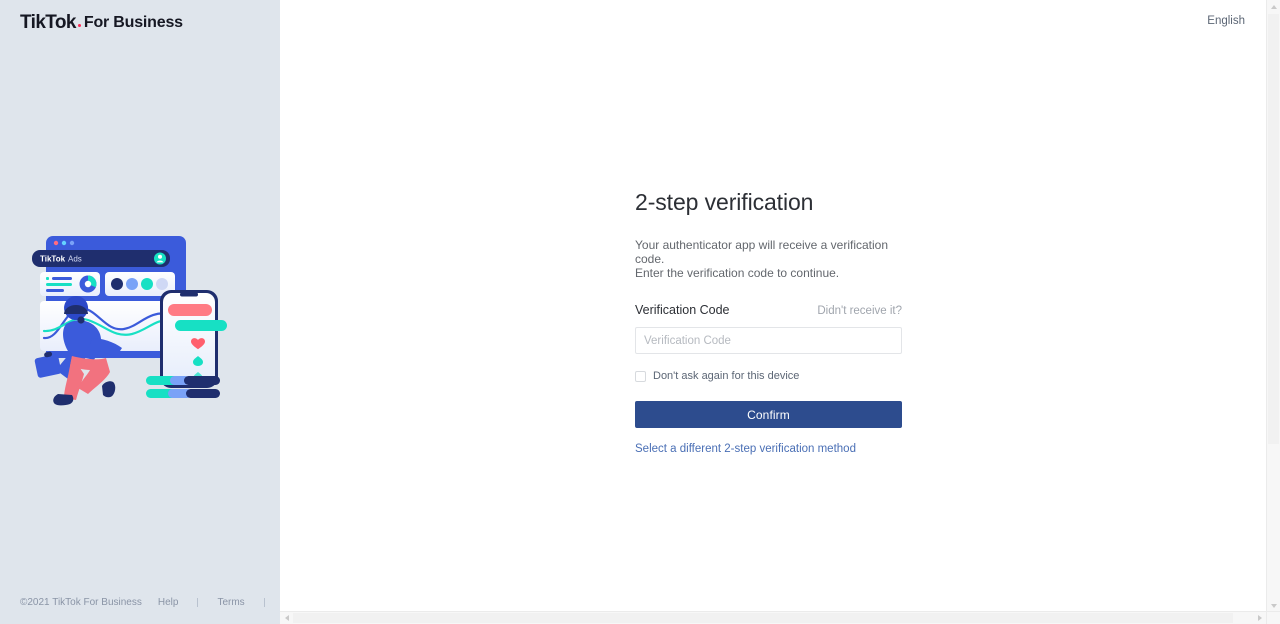 The width and height of the screenshot is (1280, 624). Describe the element at coordinates (133, 22) in the screenshot. I see `brand-forbusiness-text: For Business` at that location.